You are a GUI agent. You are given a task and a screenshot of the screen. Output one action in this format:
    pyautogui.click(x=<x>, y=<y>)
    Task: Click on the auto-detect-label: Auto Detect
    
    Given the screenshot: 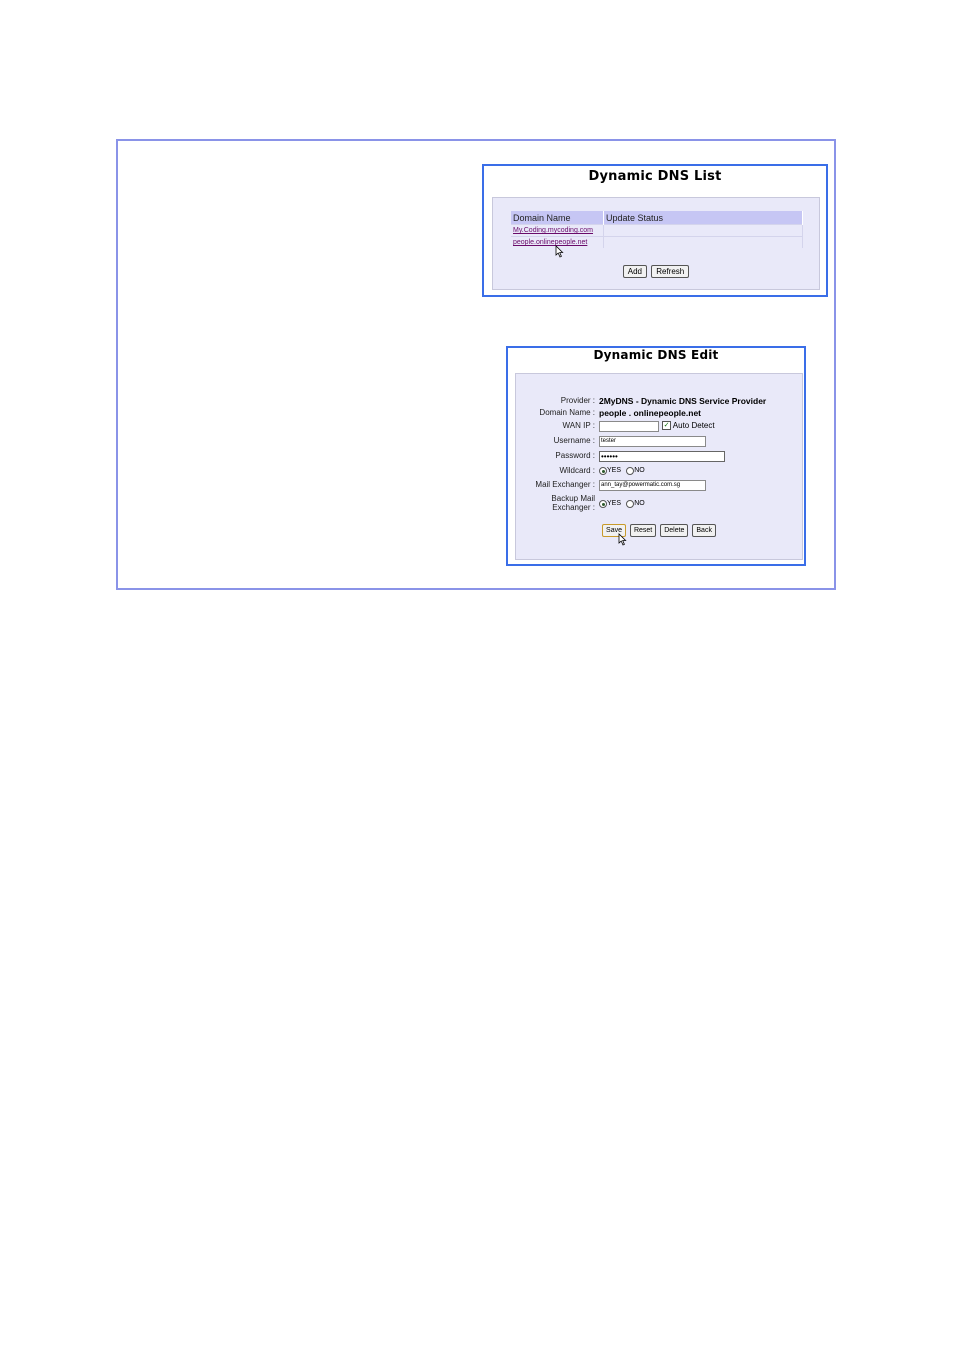 What is the action you would take?
    pyautogui.click(x=693, y=425)
    